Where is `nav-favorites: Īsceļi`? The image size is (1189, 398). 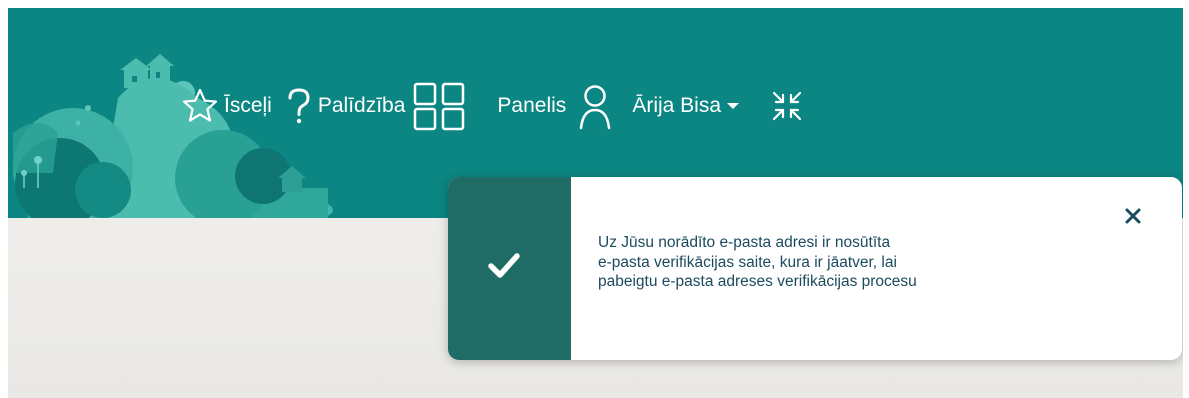
nav-favorites: Īsceļi is located at coordinates (226, 106).